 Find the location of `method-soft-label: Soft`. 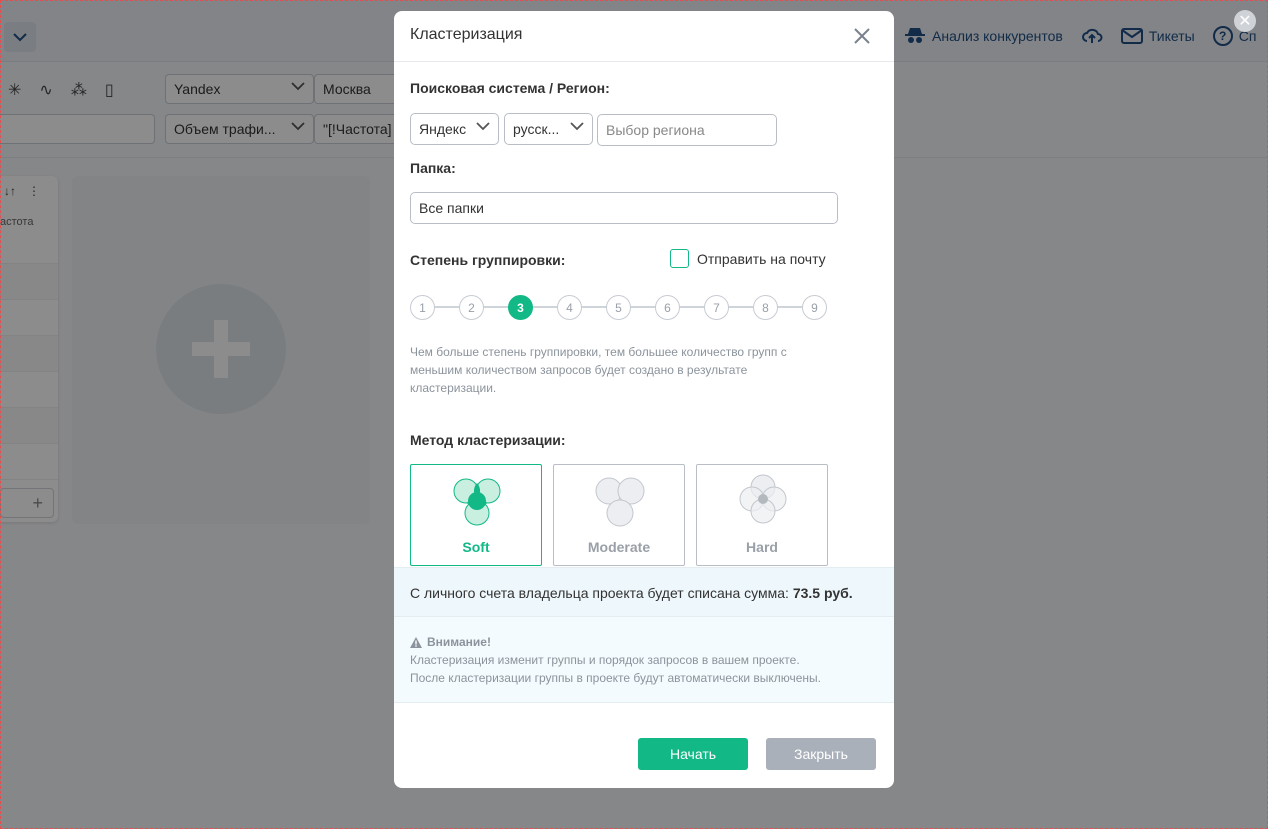

method-soft-label: Soft is located at coordinates (476, 547).